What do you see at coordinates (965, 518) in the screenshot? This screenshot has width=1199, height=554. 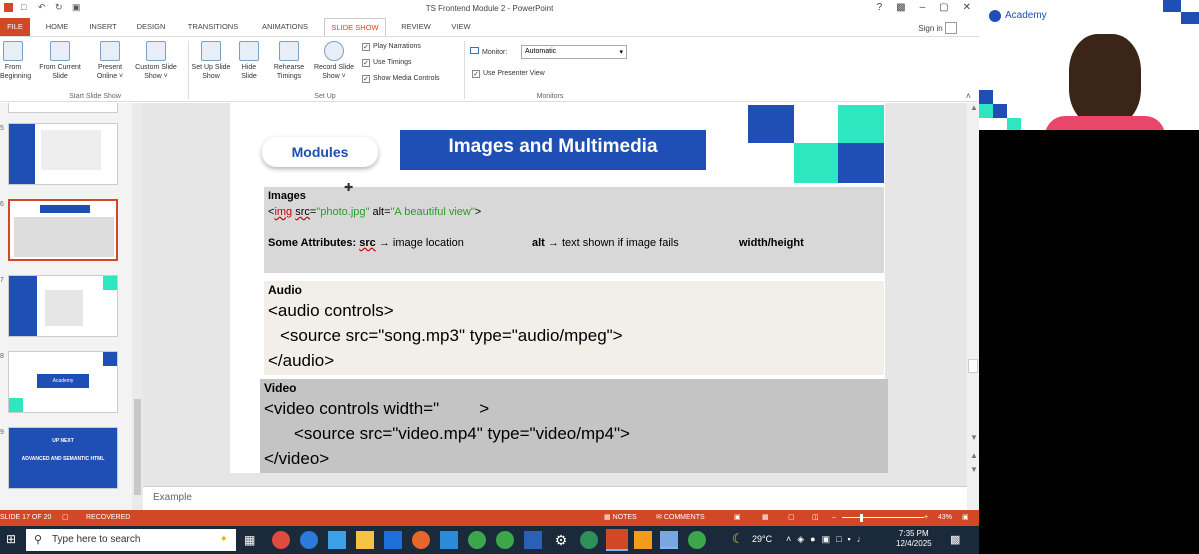 I see `fit-slide-icon: ▣` at bounding box center [965, 518].